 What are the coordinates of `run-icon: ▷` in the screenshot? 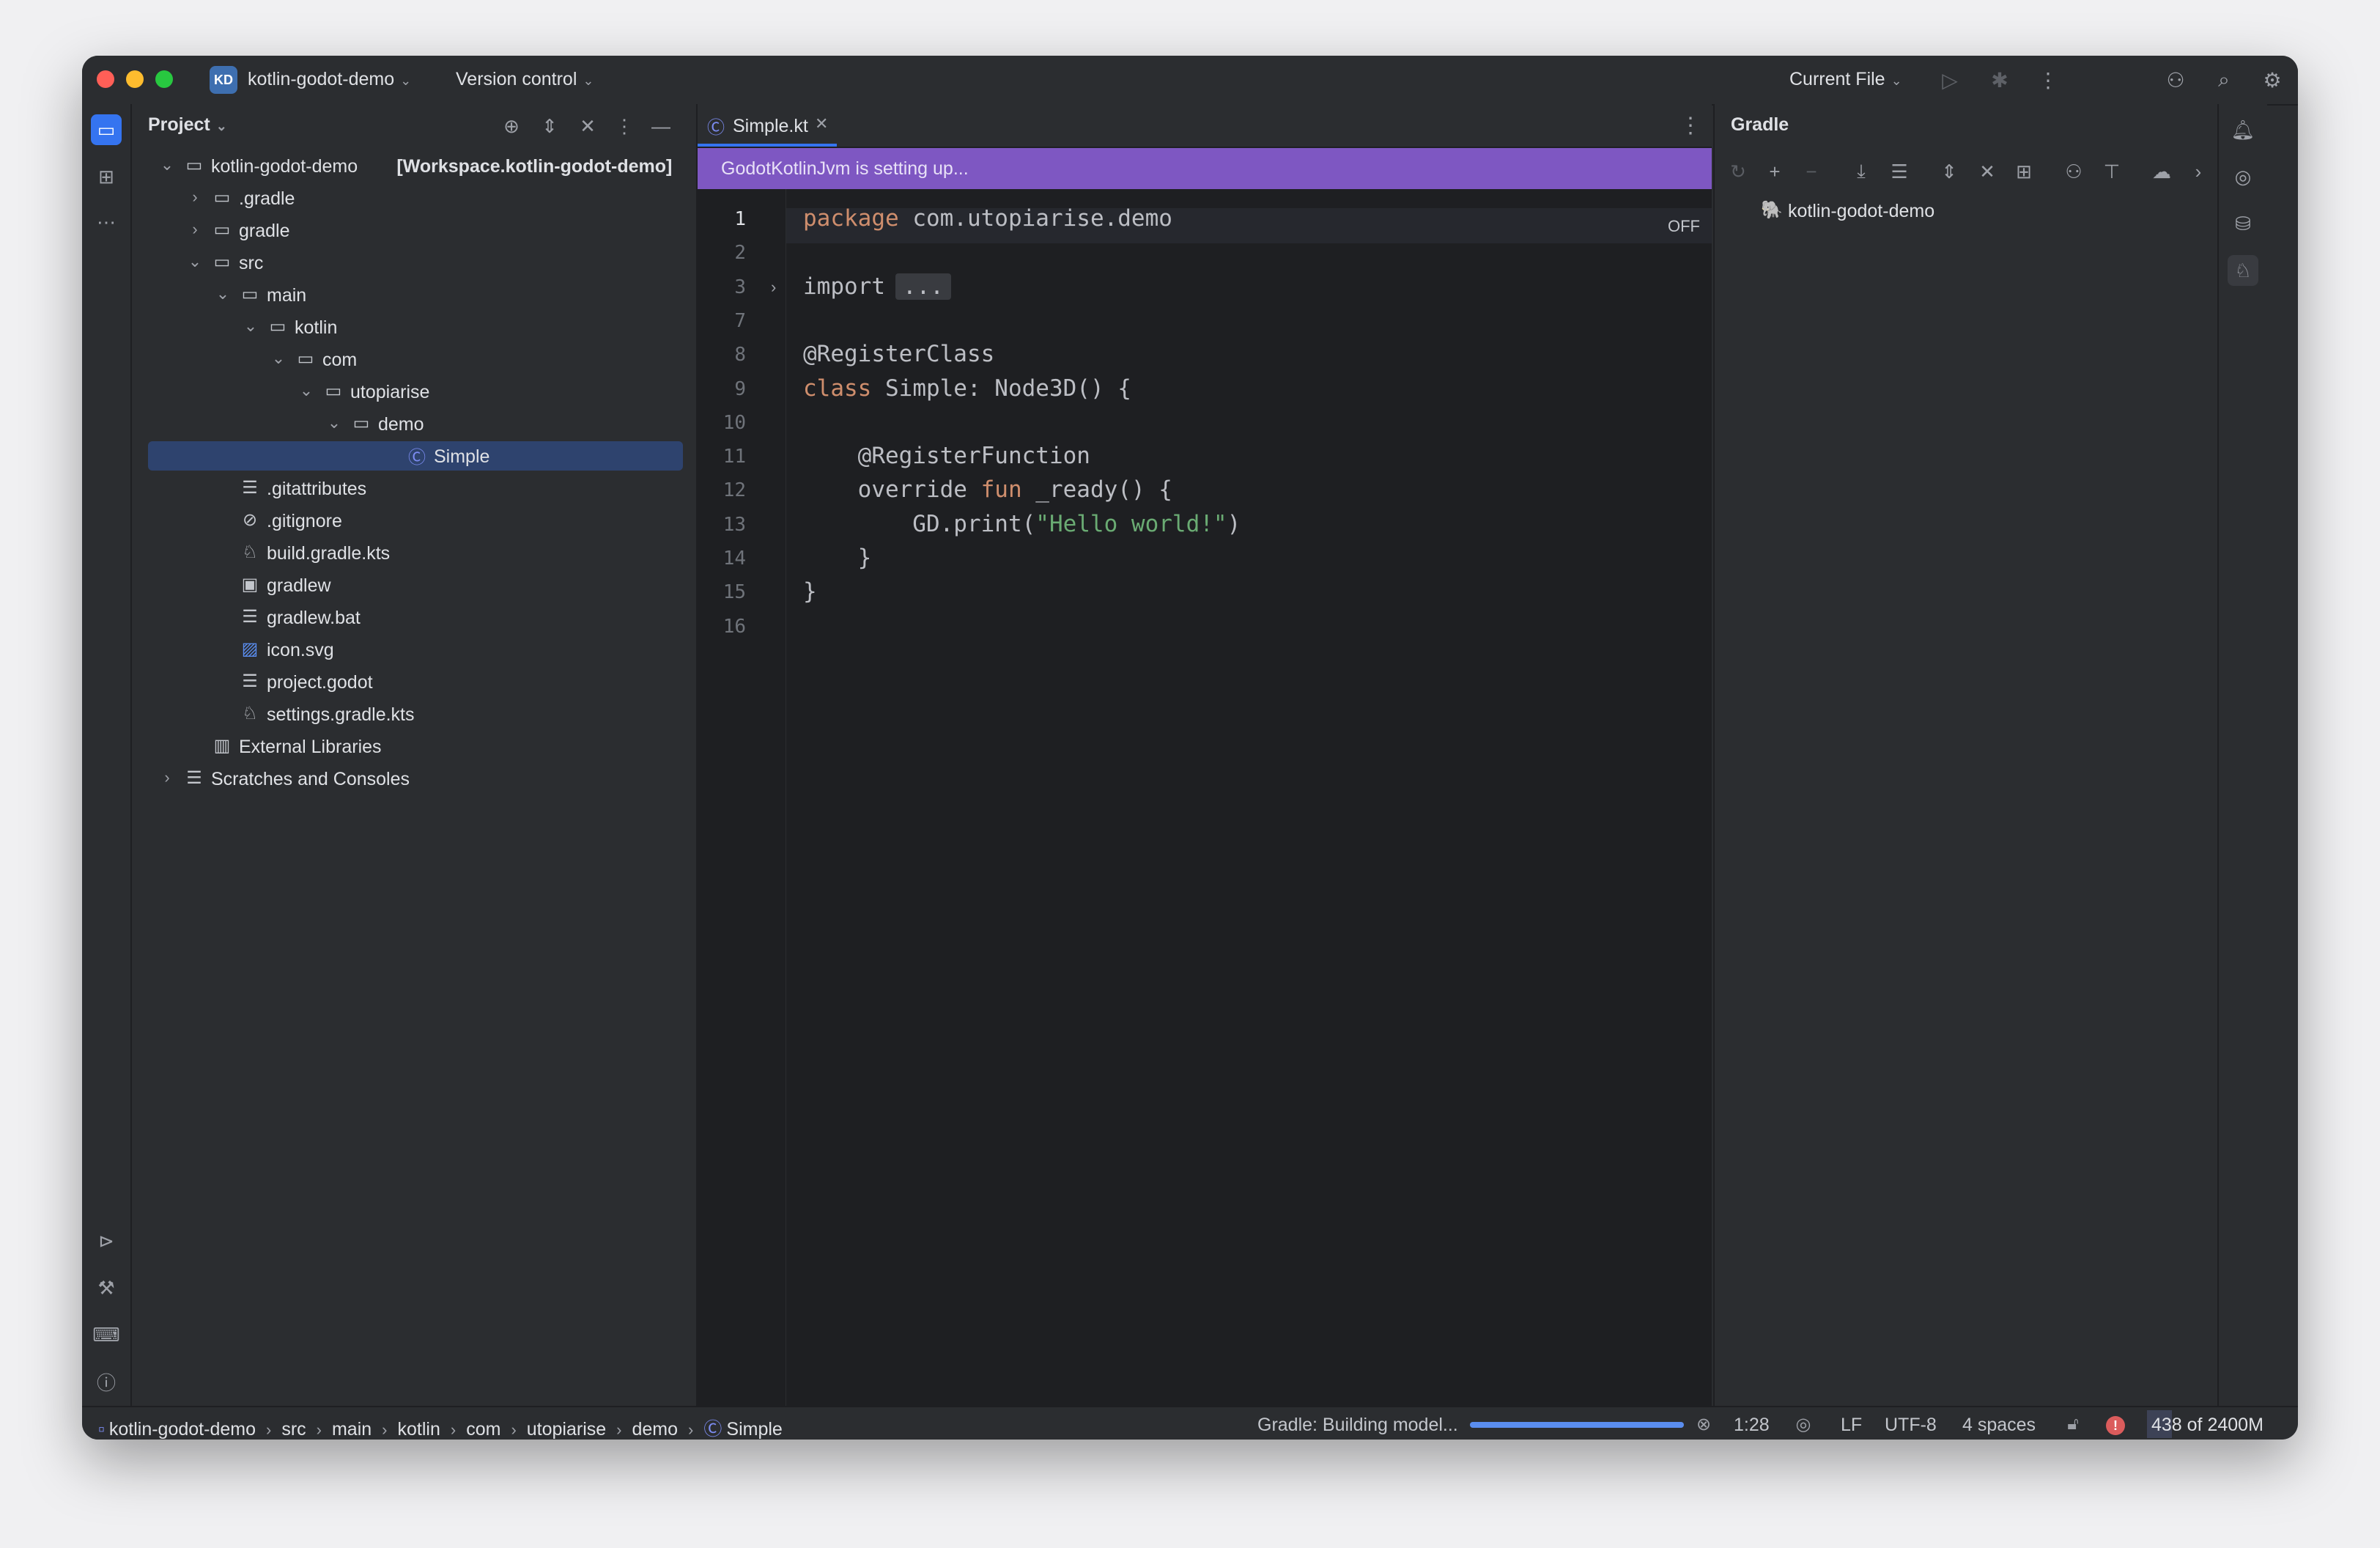 It's located at (1950, 80).